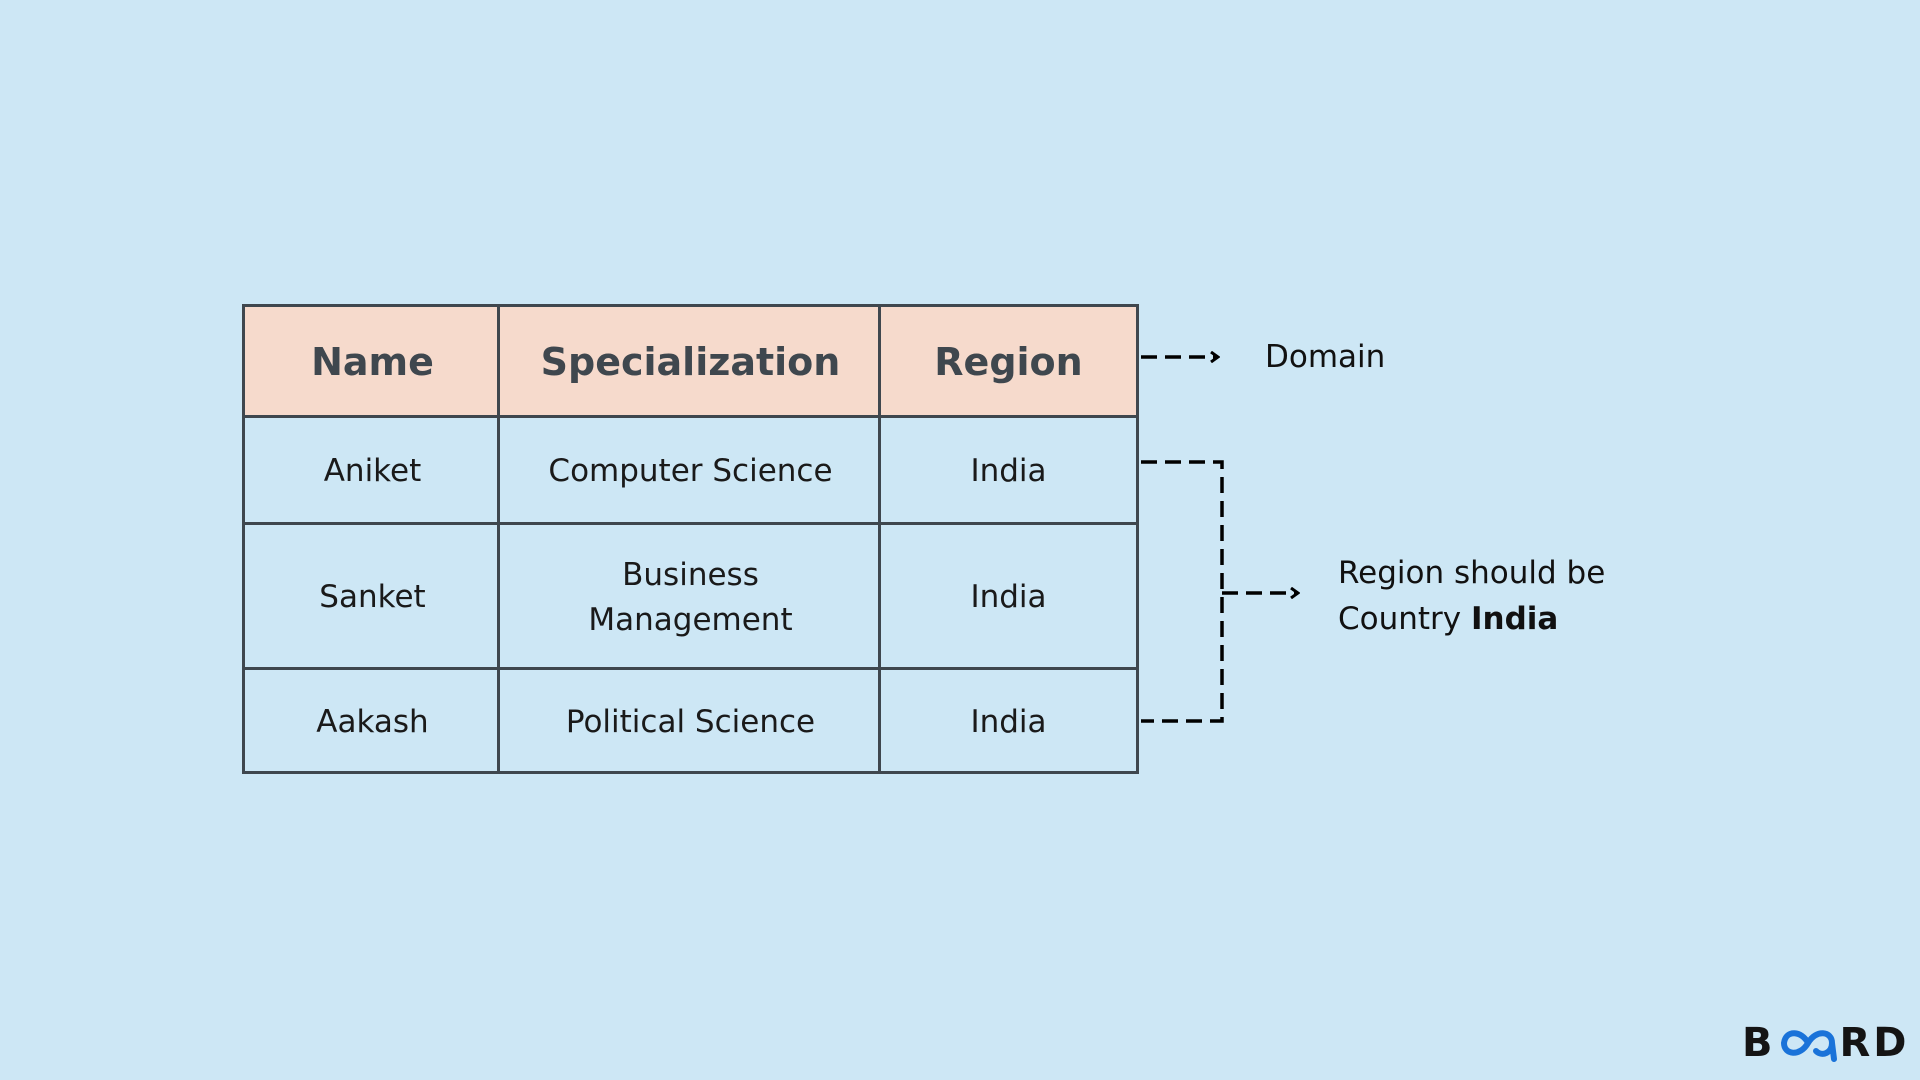 The image size is (1920, 1080). I want to click on domain-label: Domain, so click(1325, 357).